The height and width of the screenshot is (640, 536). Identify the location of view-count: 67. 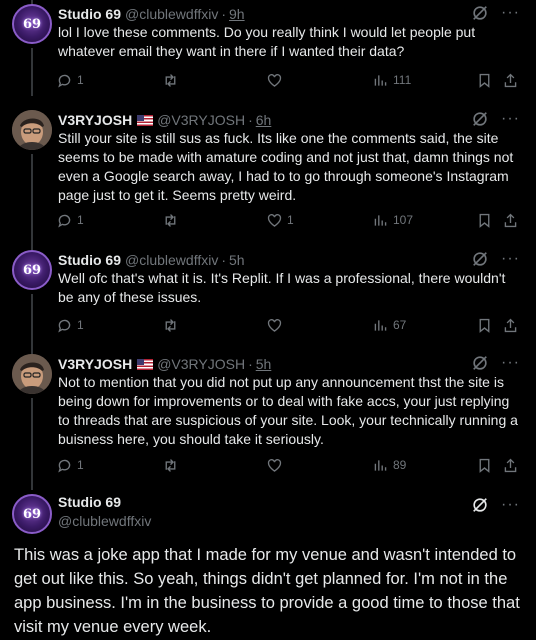
(400, 325).